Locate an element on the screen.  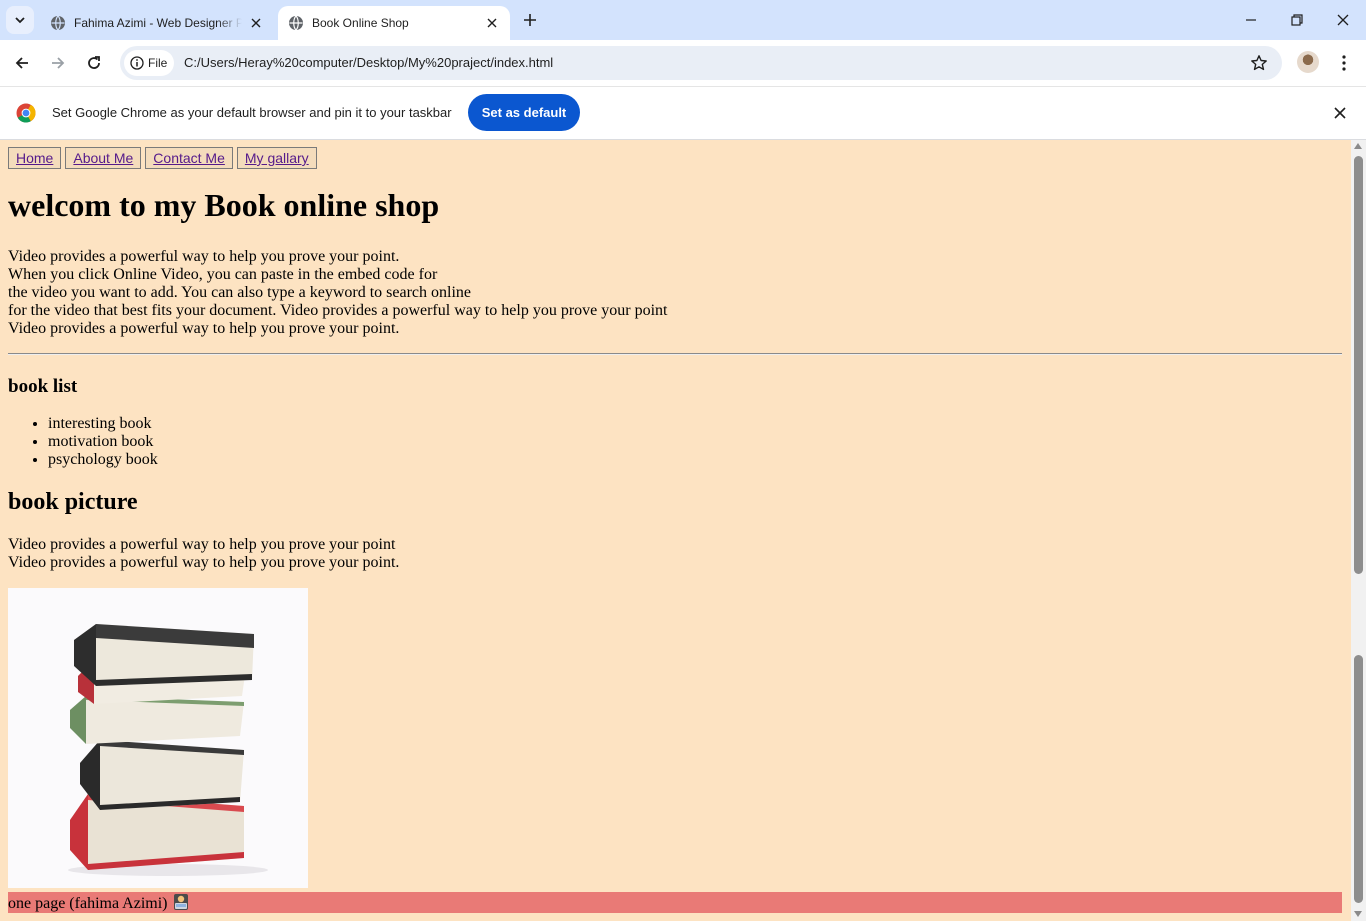
page-footer: one page (fahima Azimi) is located at coordinates (675, 902).